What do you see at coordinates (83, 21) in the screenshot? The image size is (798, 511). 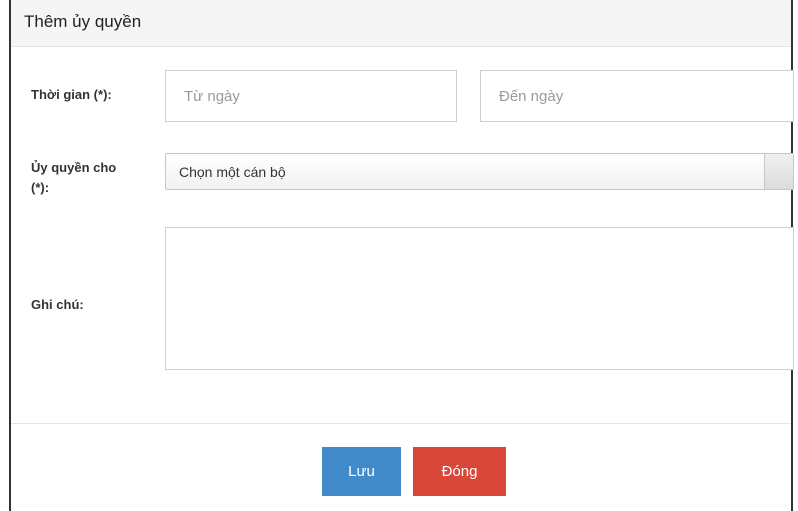 I see `dialog-title: Thêm ủy quyền` at bounding box center [83, 21].